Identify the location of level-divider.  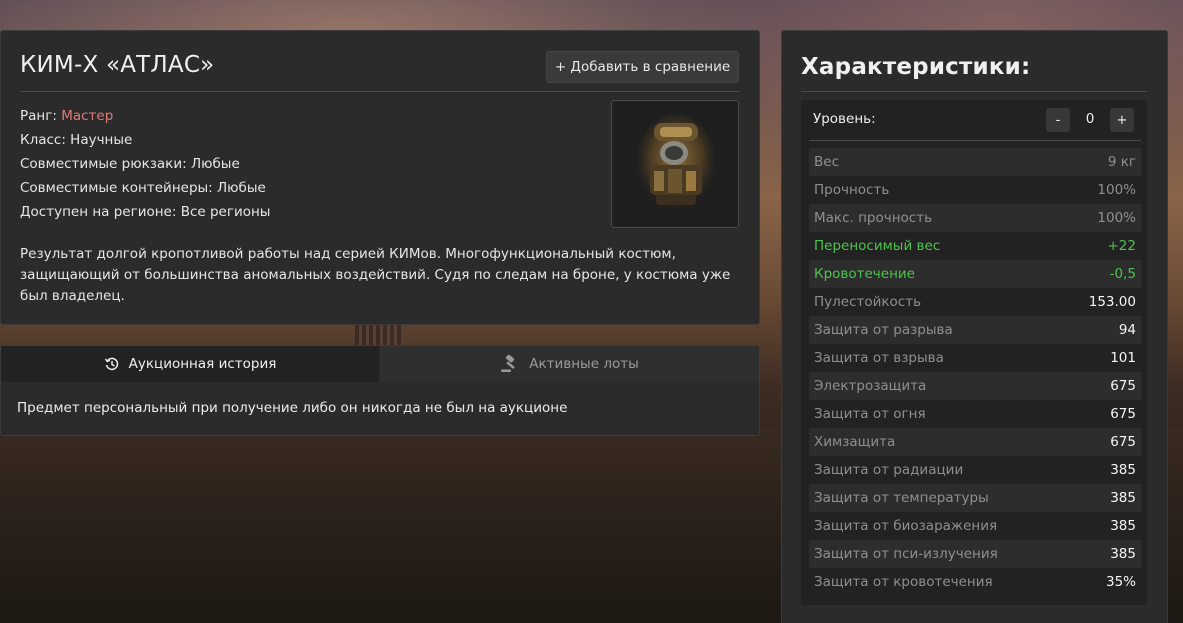
(975, 140).